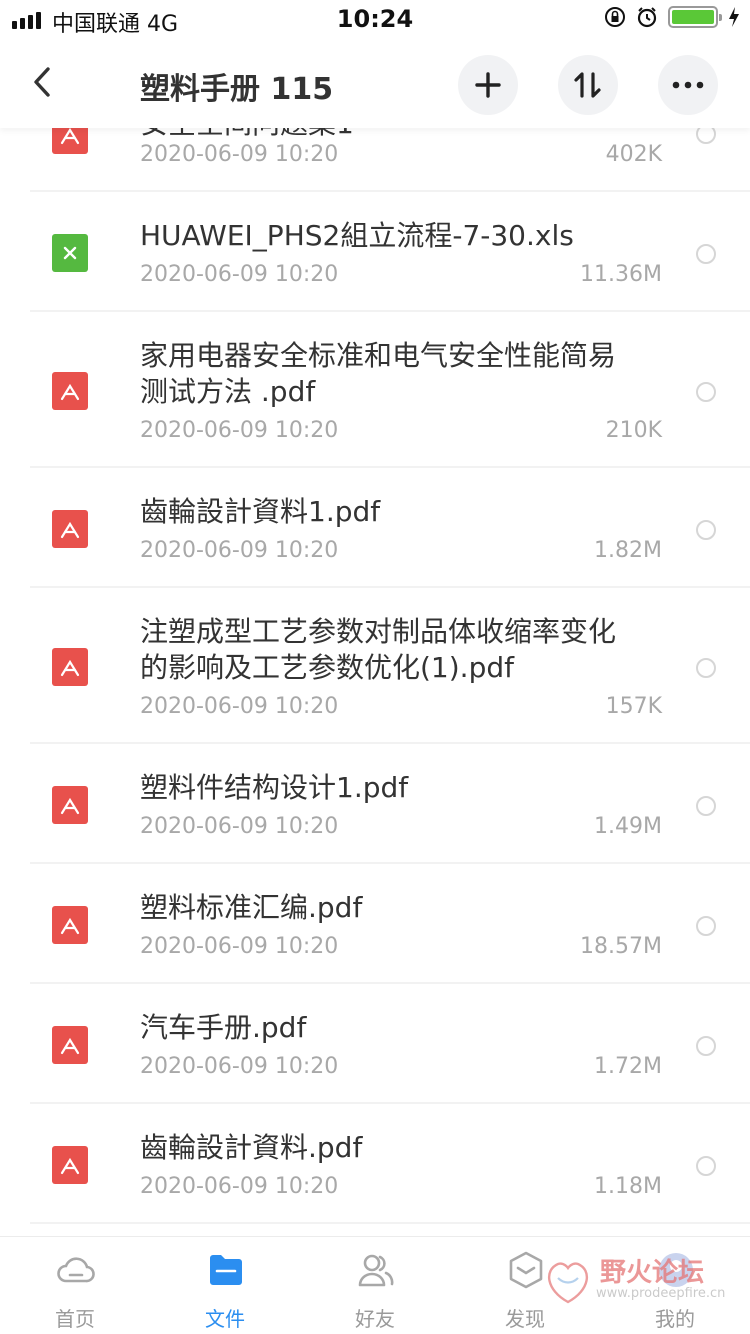 The width and height of the screenshot is (750, 1334). What do you see at coordinates (633, 430) in the screenshot?
I see `file-size: 210K` at bounding box center [633, 430].